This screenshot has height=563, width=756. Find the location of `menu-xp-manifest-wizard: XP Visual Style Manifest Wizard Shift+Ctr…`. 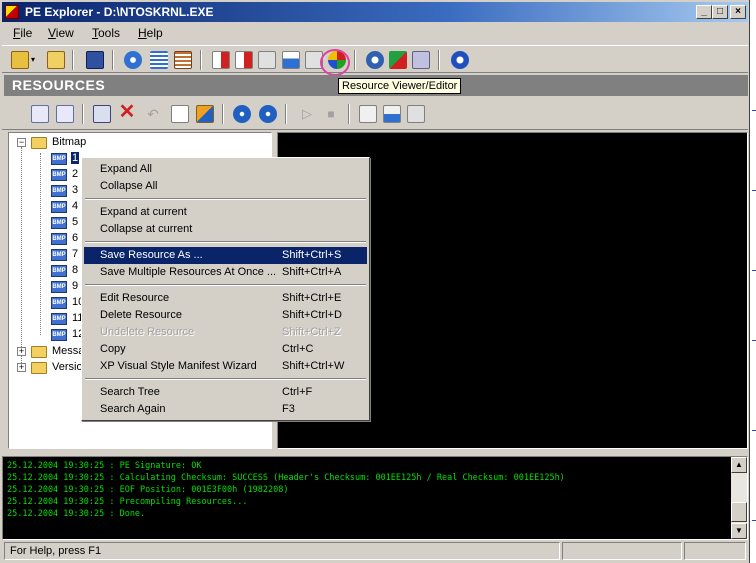

menu-xp-manifest-wizard: XP Visual Style Manifest Wizard Shift+Ctr… is located at coordinates (225, 366).